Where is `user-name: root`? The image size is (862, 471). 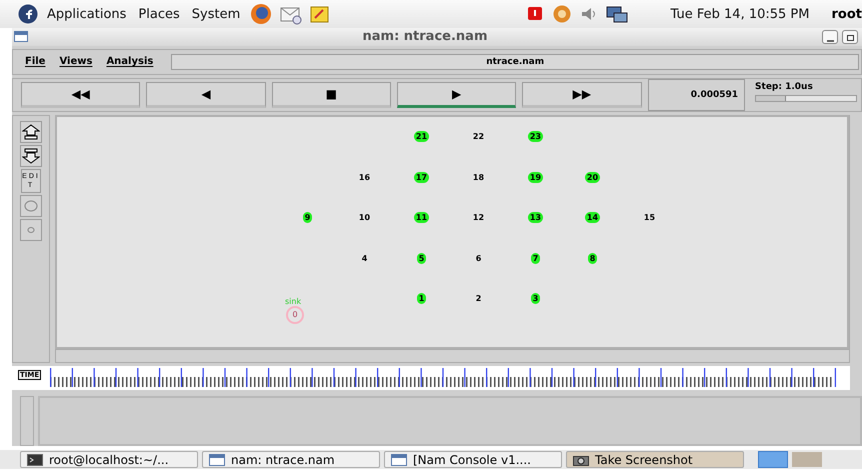
user-name: root is located at coordinates (847, 14).